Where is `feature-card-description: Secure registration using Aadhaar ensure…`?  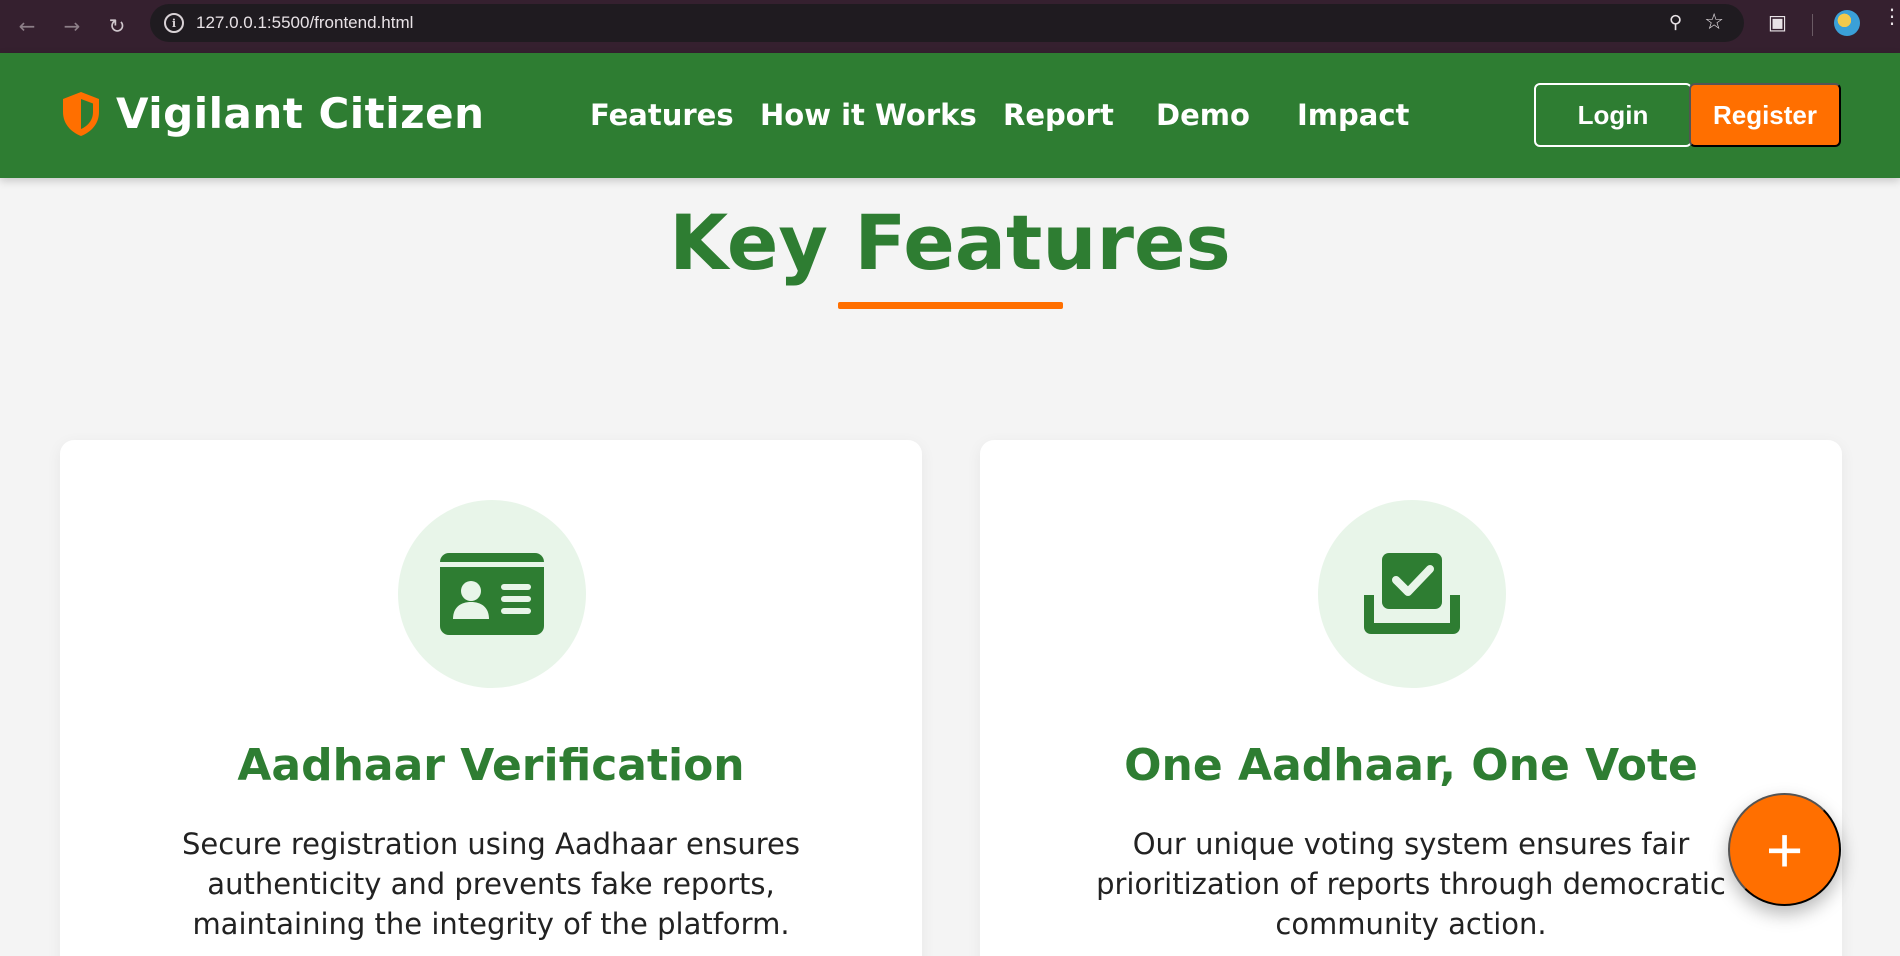 feature-card-description: Secure registration using Aadhaar ensure… is located at coordinates (491, 884).